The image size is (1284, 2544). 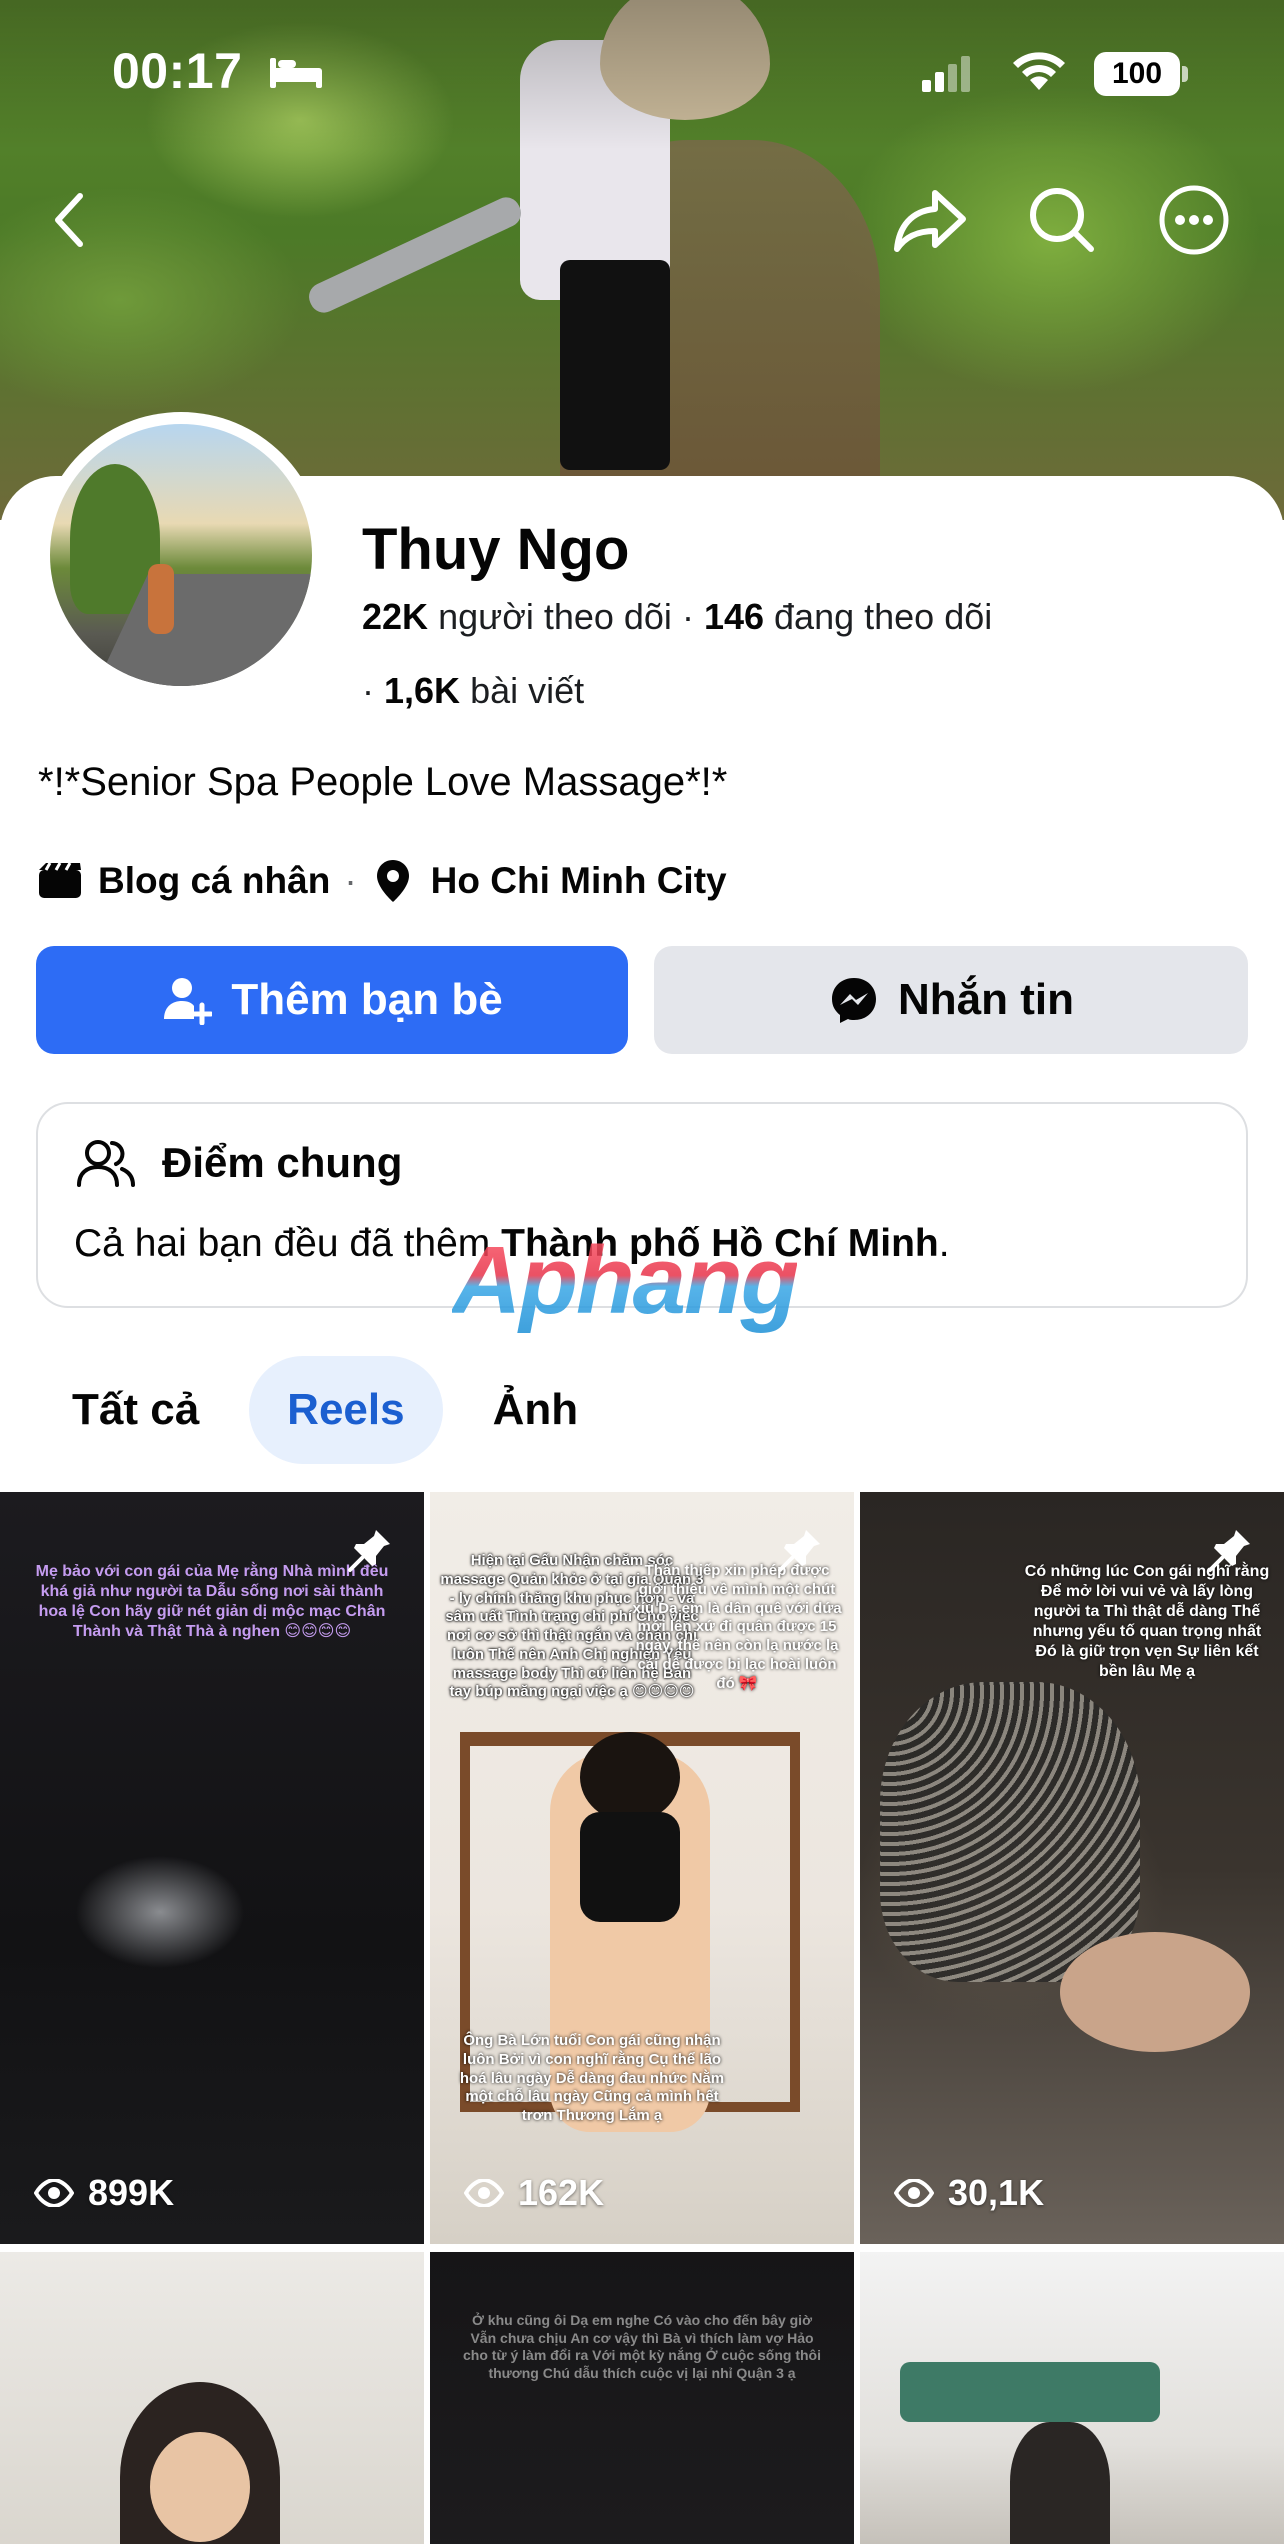 What do you see at coordinates (177, 71) in the screenshot?
I see `status-time: 00:17` at bounding box center [177, 71].